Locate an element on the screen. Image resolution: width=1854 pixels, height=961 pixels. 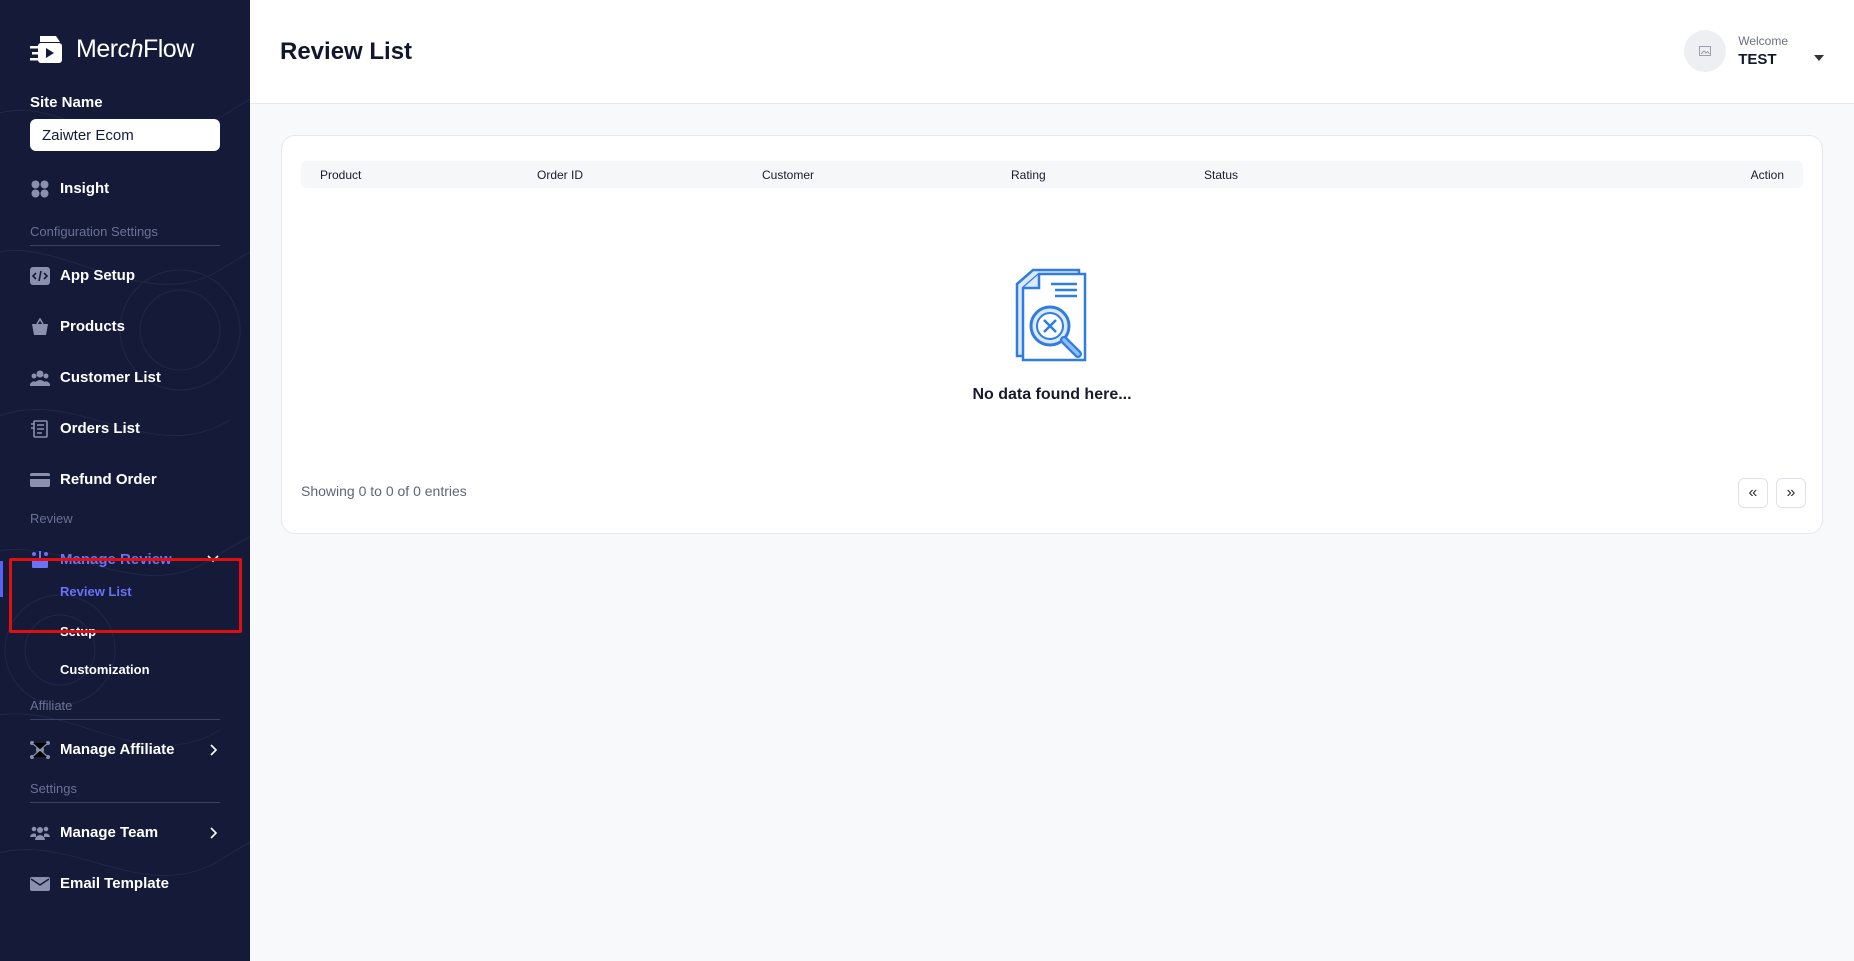
sidebar-item-label: Insight is located at coordinates (85, 188).